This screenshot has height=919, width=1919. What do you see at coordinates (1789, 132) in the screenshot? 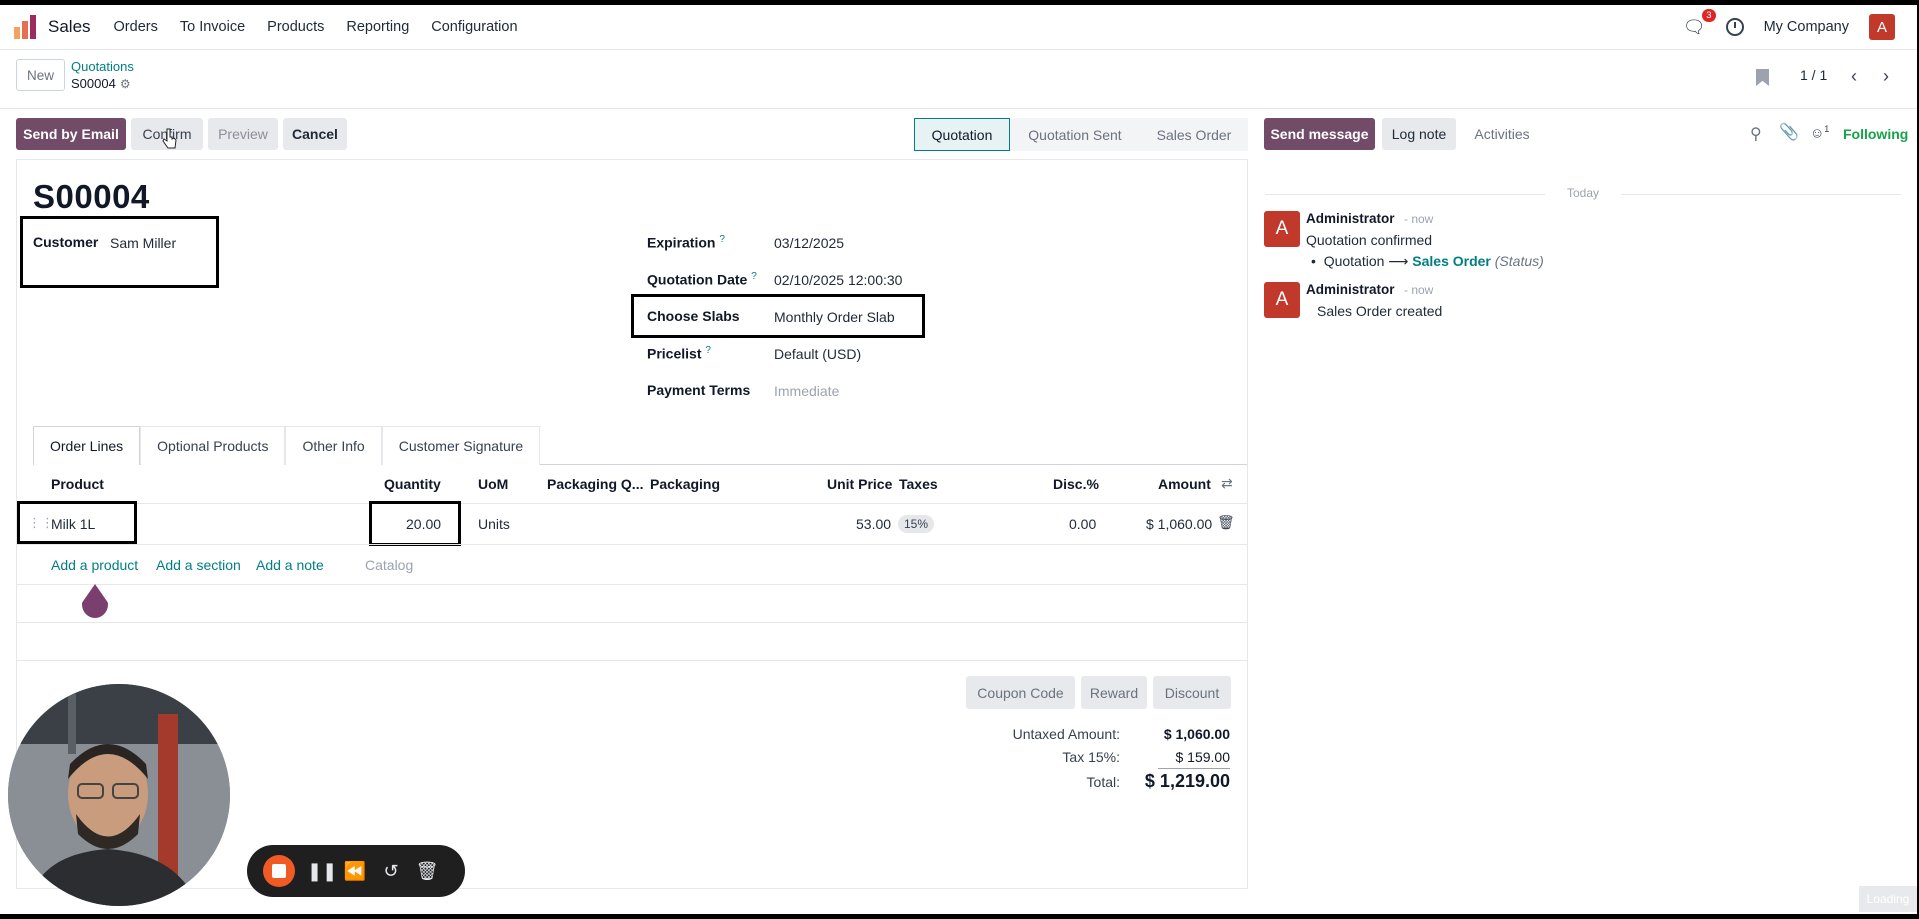
I see `paperclip-icon: 📎` at bounding box center [1789, 132].